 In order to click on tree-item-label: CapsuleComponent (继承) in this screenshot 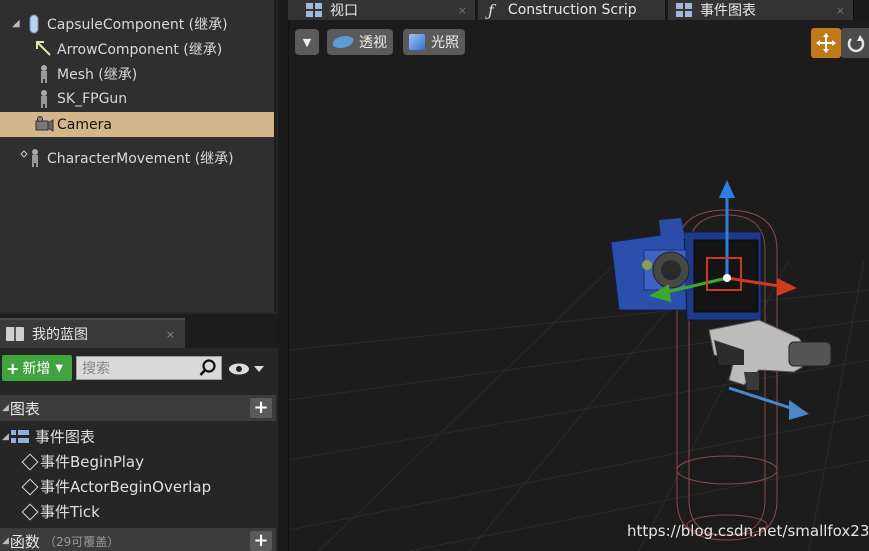, I will do `click(137, 24)`.